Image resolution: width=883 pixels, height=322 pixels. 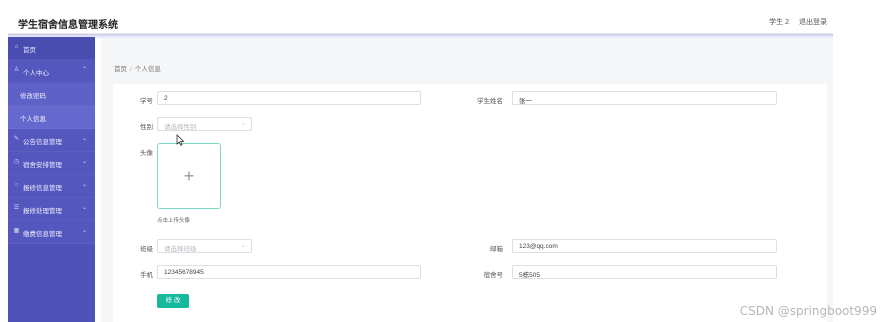 What do you see at coordinates (42, 165) in the screenshot?
I see `sidebar-item-label: 宿舍安排管理` at bounding box center [42, 165].